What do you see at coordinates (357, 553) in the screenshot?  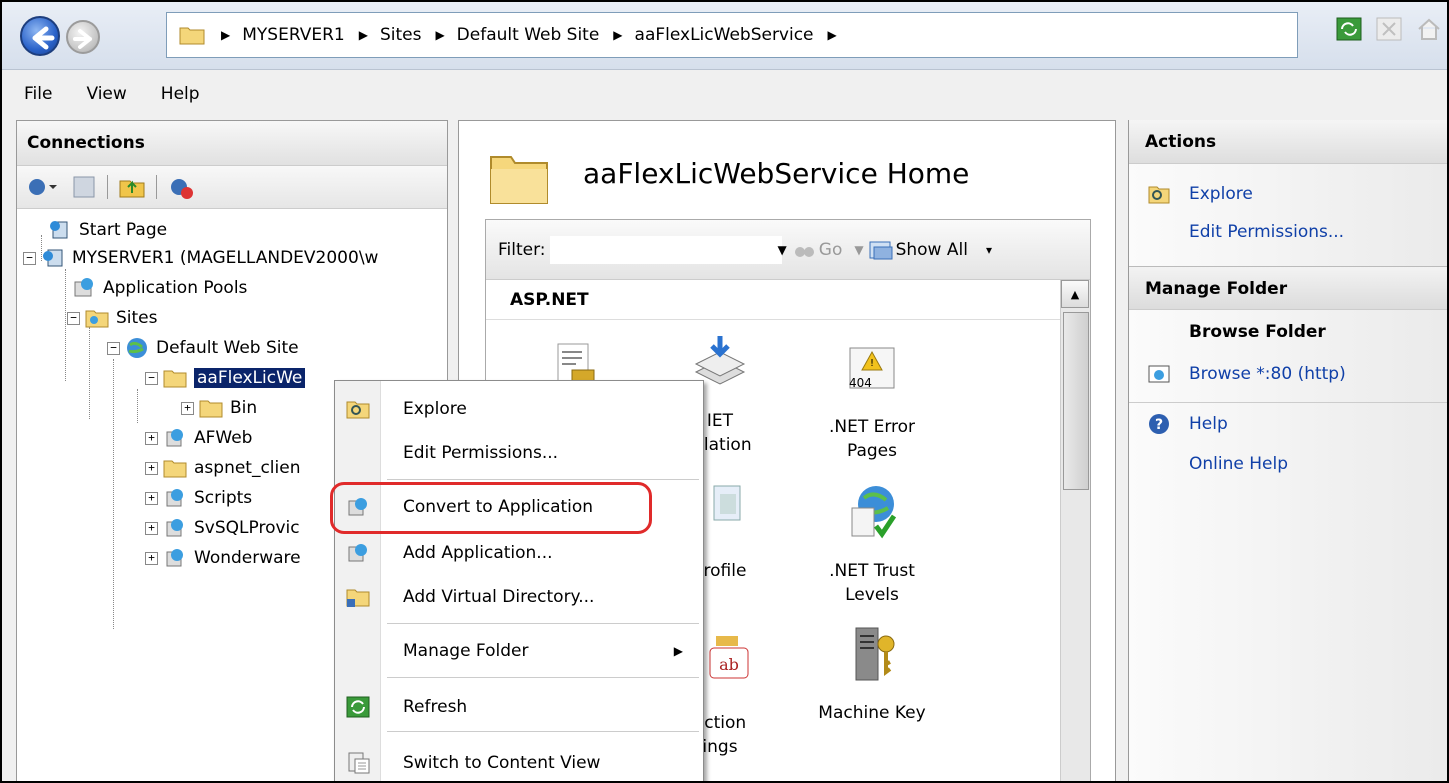 I see `add-application-icon` at bounding box center [357, 553].